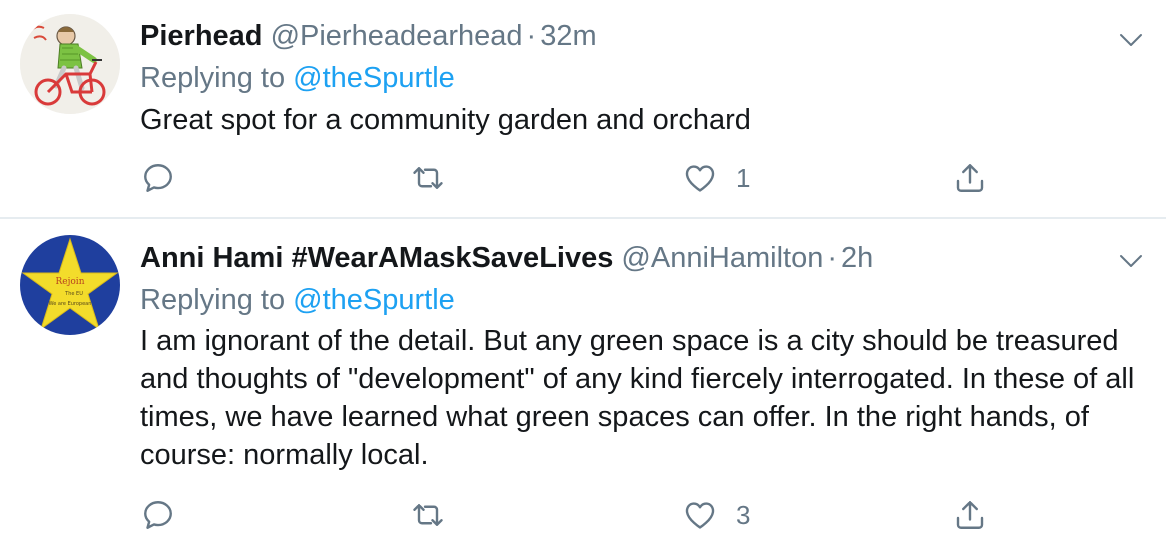 The height and width of the screenshot is (548, 1166). I want to click on avatar, so click(70, 64).